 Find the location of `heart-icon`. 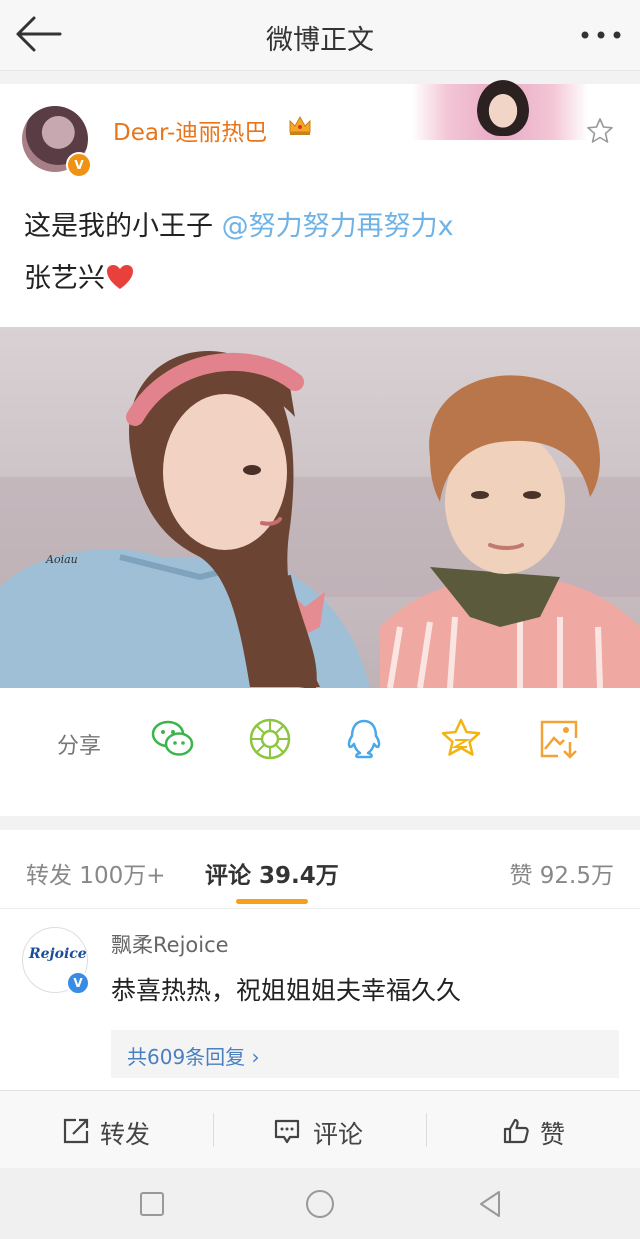

heart-icon is located at coordinates (120, 277).